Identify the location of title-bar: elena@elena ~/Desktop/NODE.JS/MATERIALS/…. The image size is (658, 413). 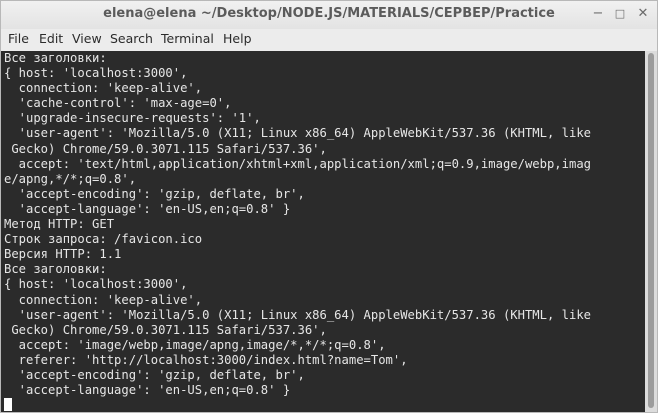
(329, 15).